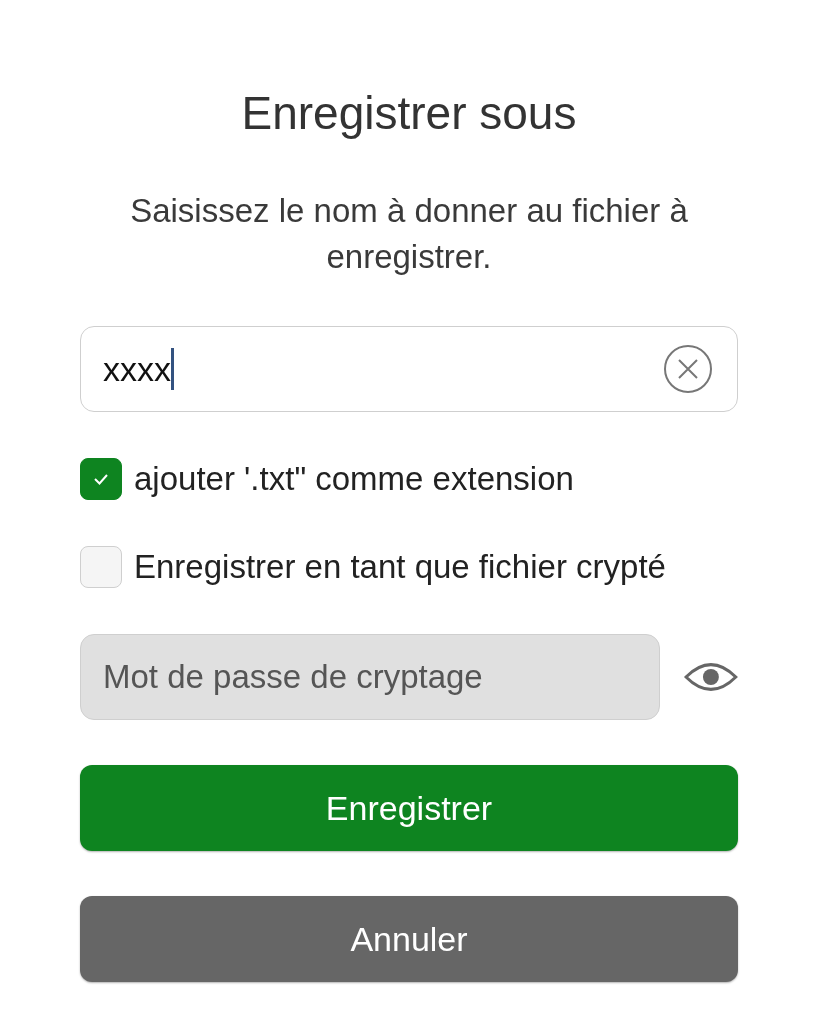 The width and height of the screenshot is (818, 1028). Describe the element at coordinates (409, 939) in the screenshot. I see `dialog-button: Annuler` at that location.